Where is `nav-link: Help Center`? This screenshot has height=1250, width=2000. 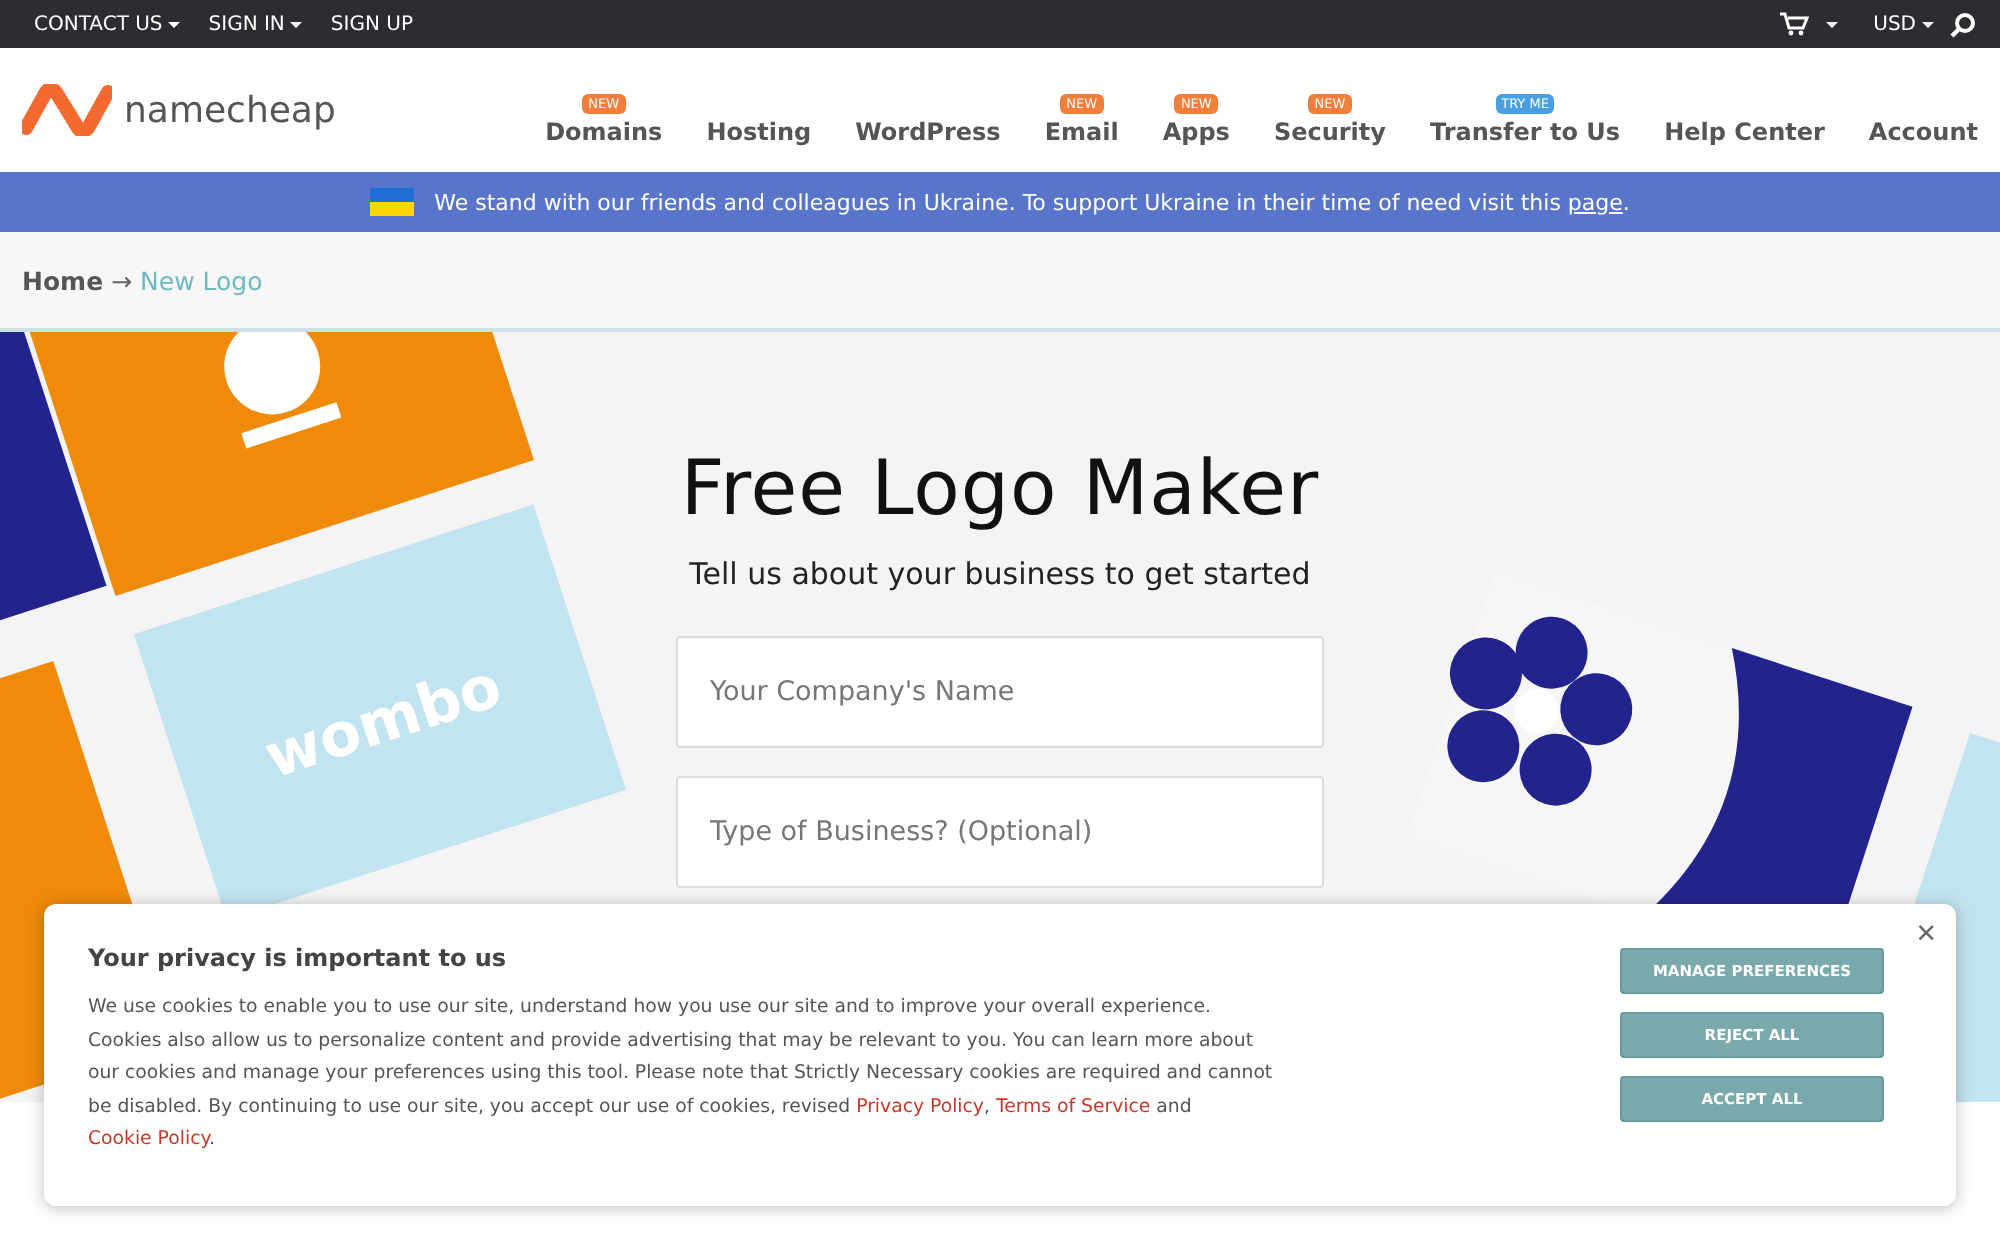
nav-link: Help Center is located at coordinates (1744, 132).